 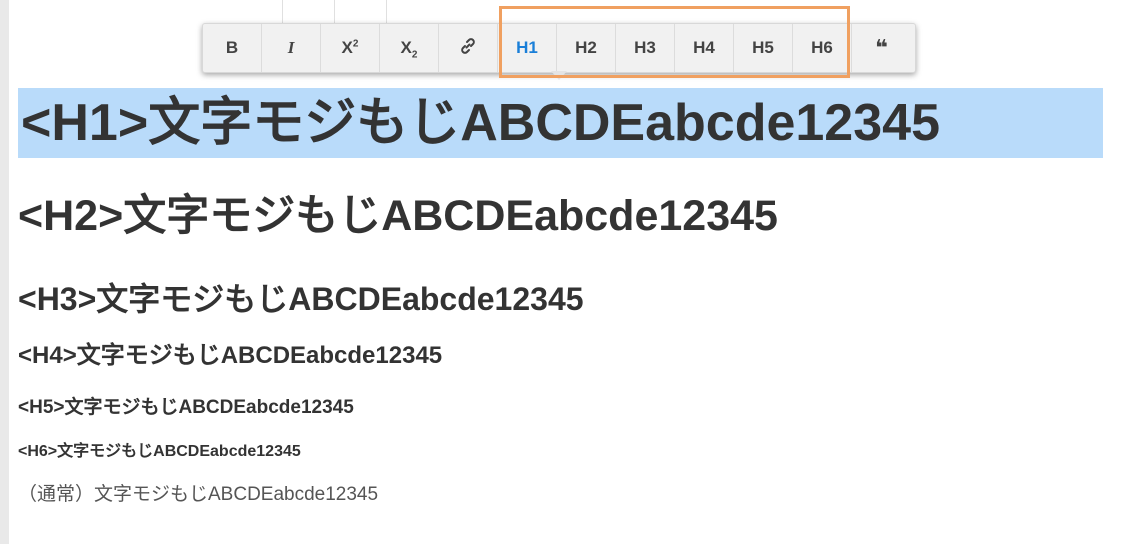 I want to click on heading-2-button: H2, so click(x=586, y=48).